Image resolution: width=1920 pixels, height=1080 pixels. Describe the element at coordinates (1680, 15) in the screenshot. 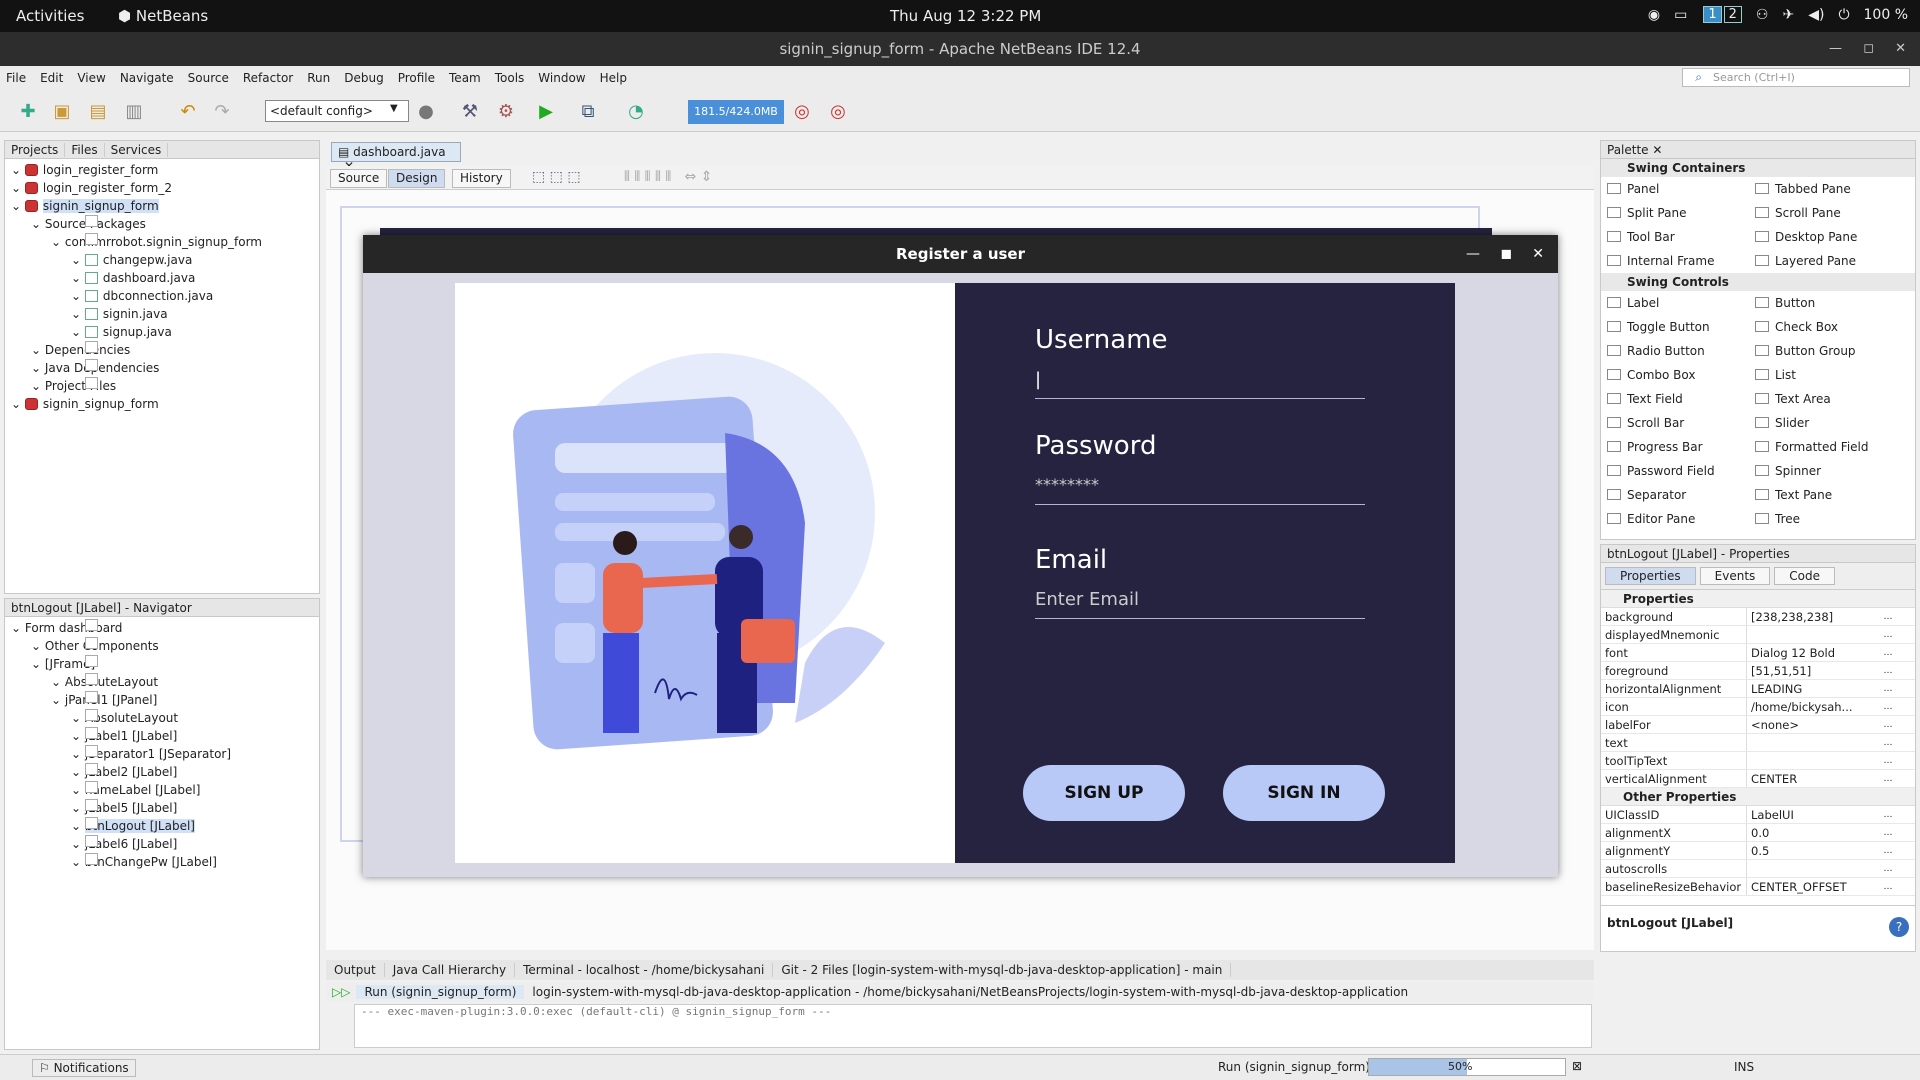

I see `screen-icon: ▭` at that location.